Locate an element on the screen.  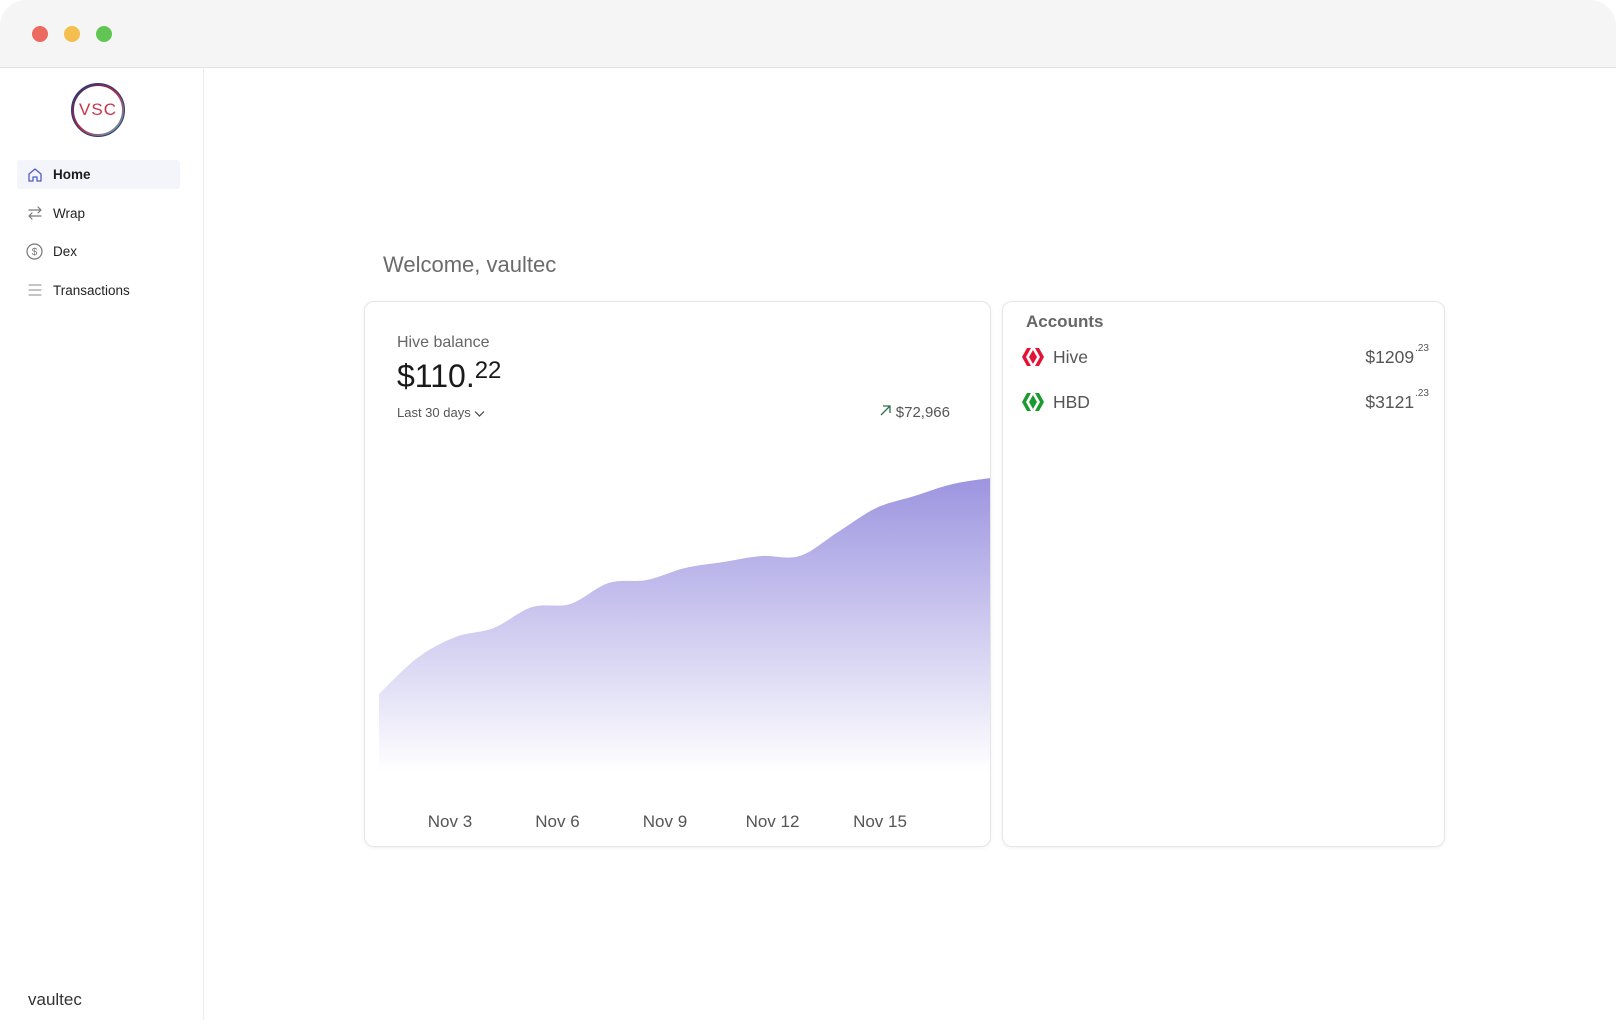
welcome-heading: Welcome, vaultec is located at coordinates (470, 264).